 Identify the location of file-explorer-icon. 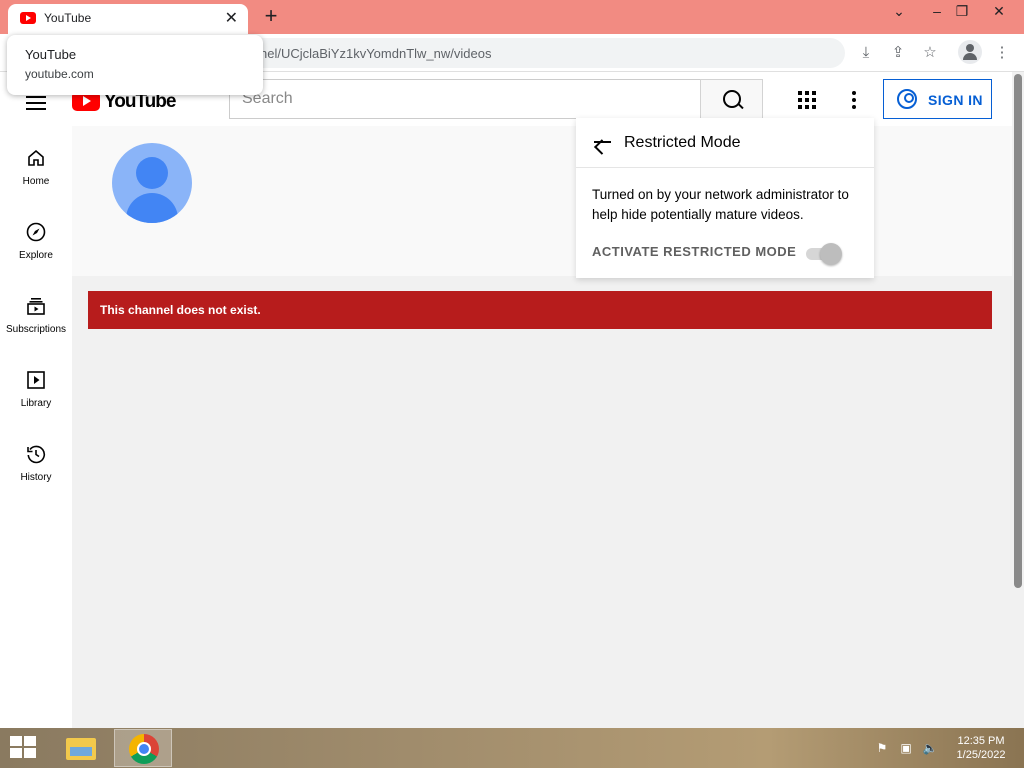
(81, 748).